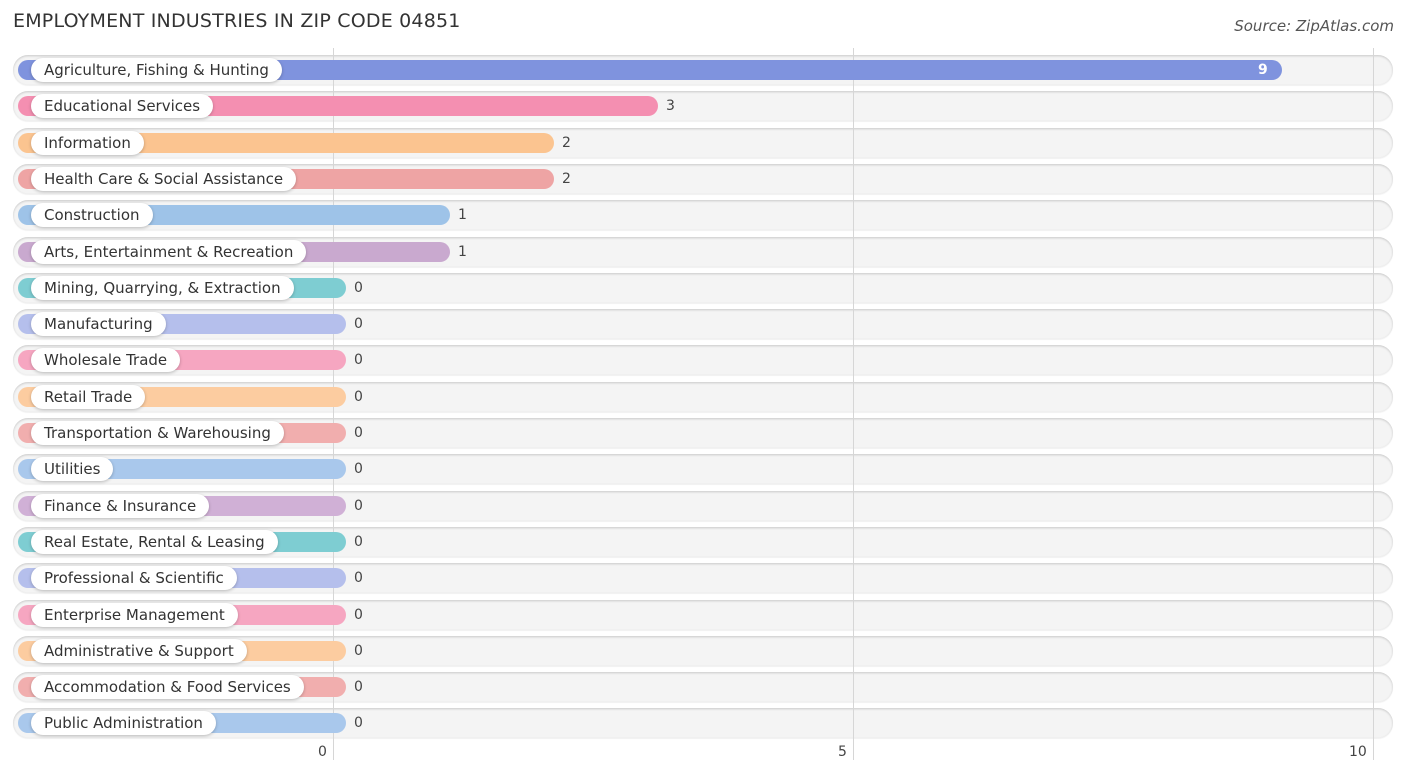 Image resolution: width=1406 pixels, height=777 pixels. What do you see at coordinates (122, 106) in the screenshot?
I see `category-label: Educational Services` at bounding box center [122, 106].